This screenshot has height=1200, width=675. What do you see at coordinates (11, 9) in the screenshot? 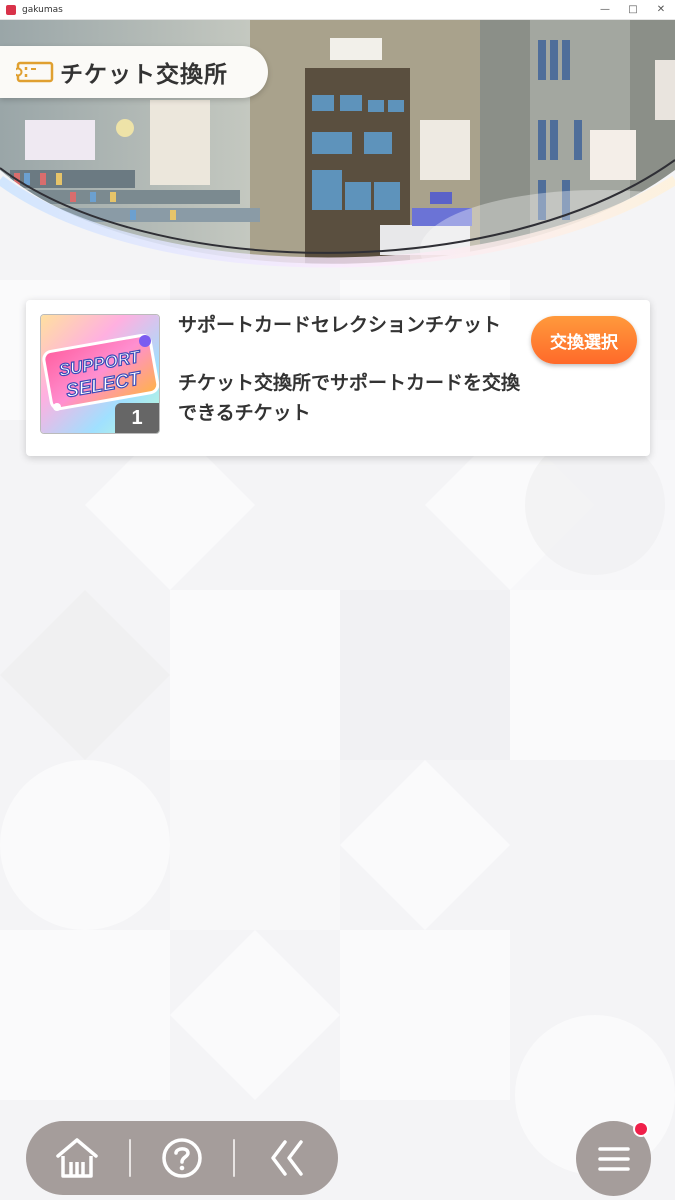
I see `app-icon` at bounding box center [11, 9].